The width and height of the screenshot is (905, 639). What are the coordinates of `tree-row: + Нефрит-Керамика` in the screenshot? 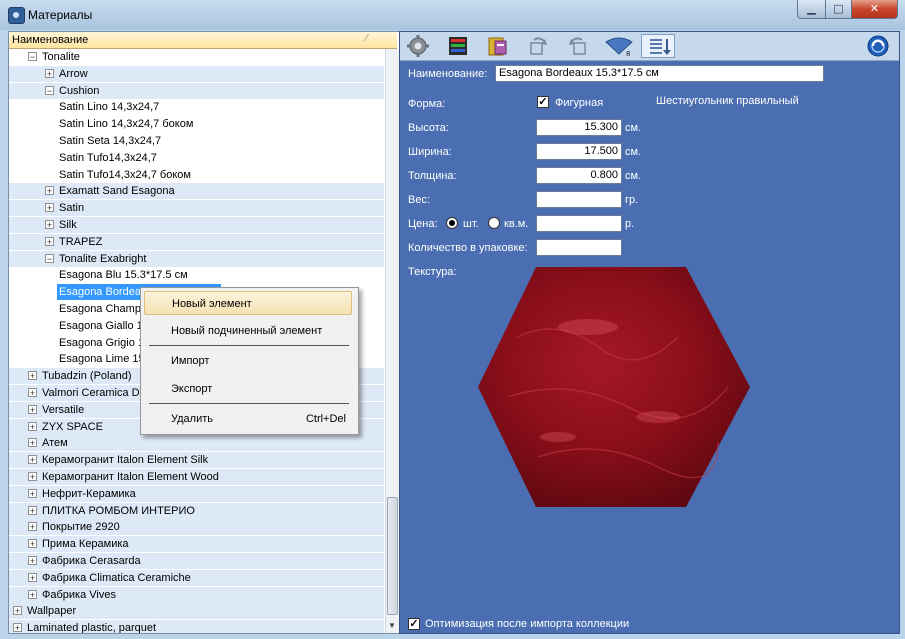 It's located at (196, 494).